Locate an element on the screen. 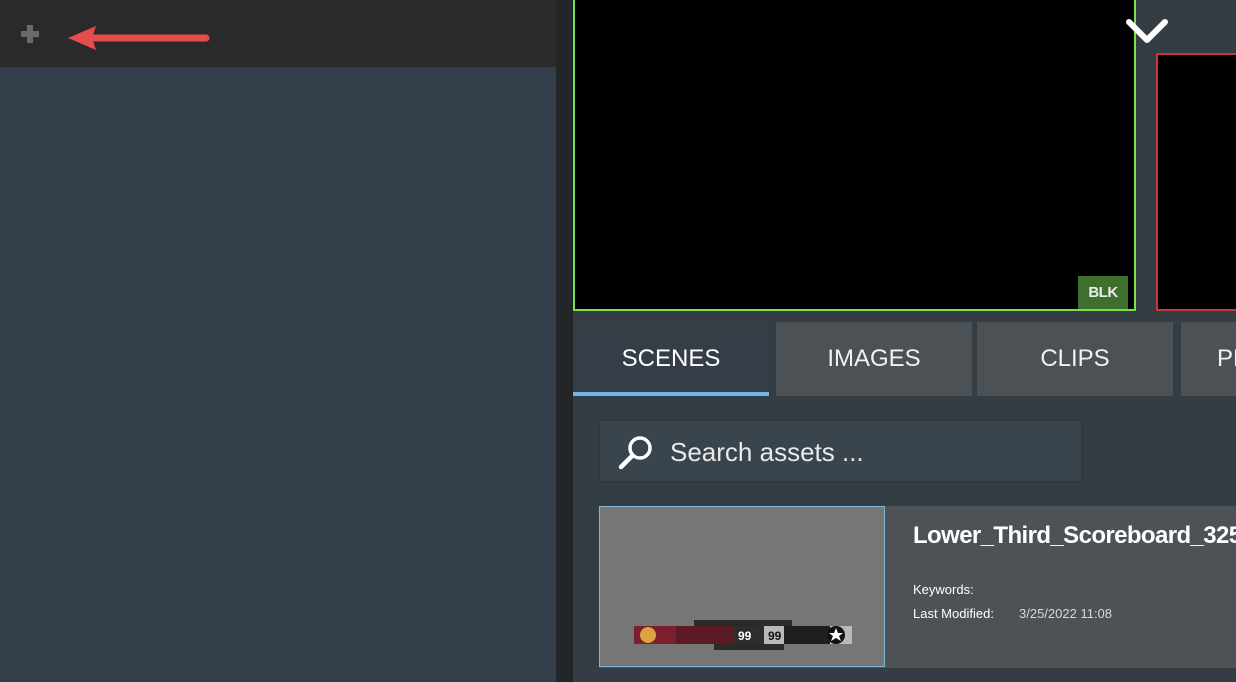  keywords-label: Keywords: is located at coordinates (943, 589).